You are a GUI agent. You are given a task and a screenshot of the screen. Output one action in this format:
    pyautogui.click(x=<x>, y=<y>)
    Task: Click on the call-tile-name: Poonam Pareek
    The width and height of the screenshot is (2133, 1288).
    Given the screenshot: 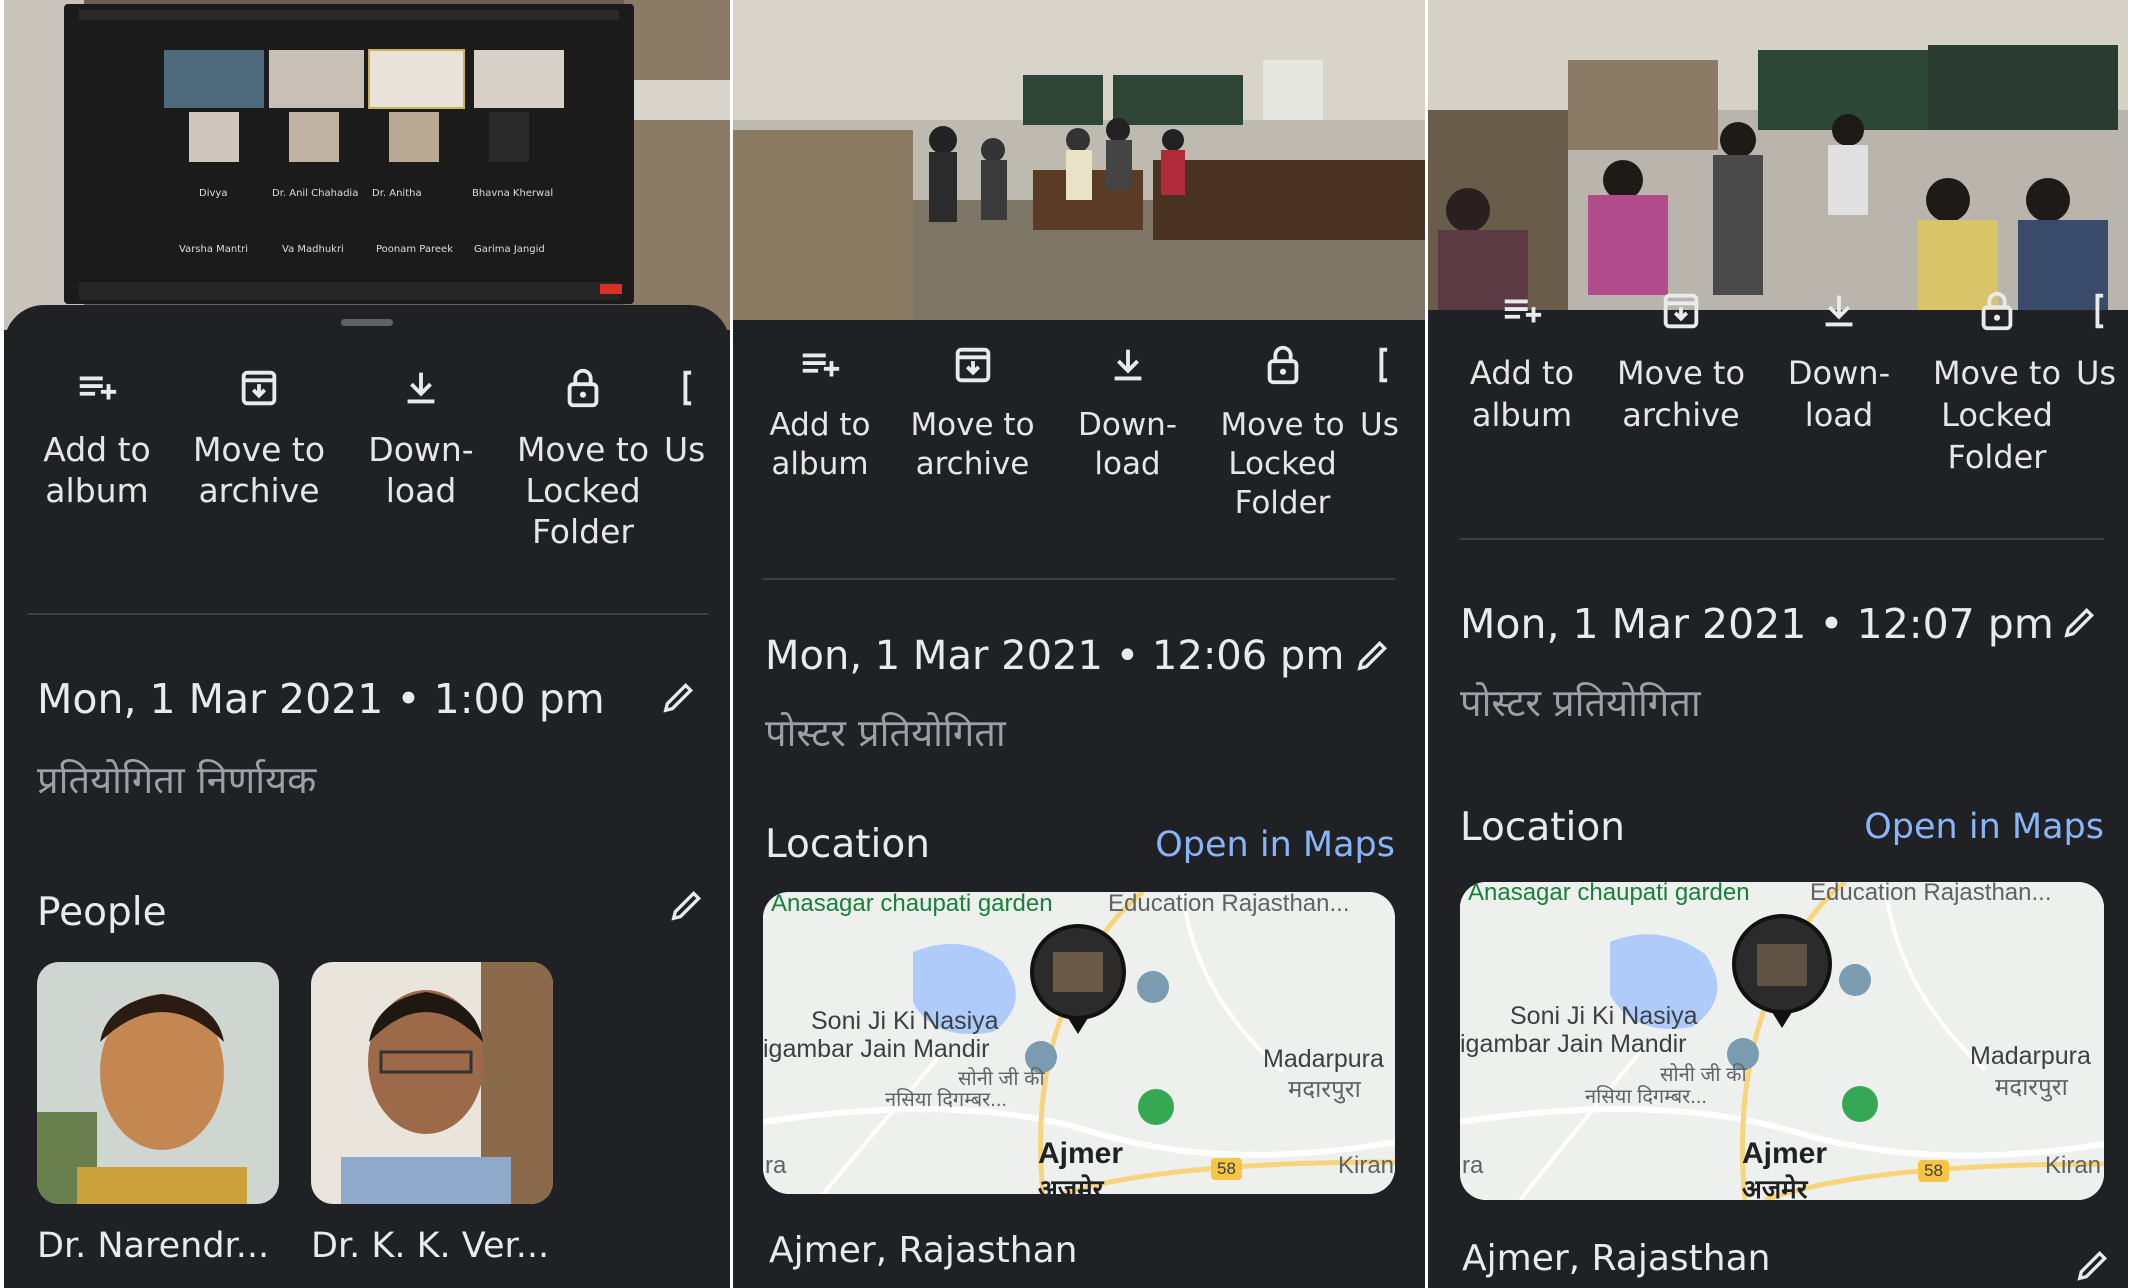 What is the action you would take?
    pyautogui.click(x=414, y=249)
    